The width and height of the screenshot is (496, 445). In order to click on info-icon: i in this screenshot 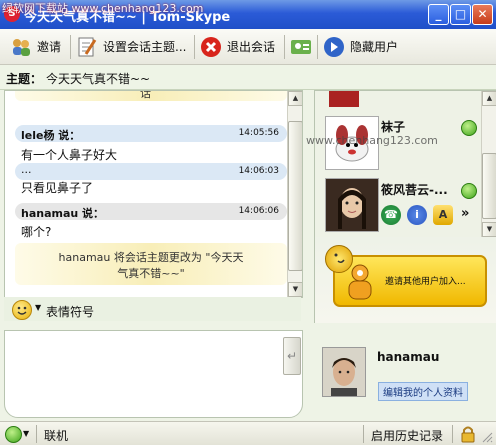, I will do `click(417, 215)`.